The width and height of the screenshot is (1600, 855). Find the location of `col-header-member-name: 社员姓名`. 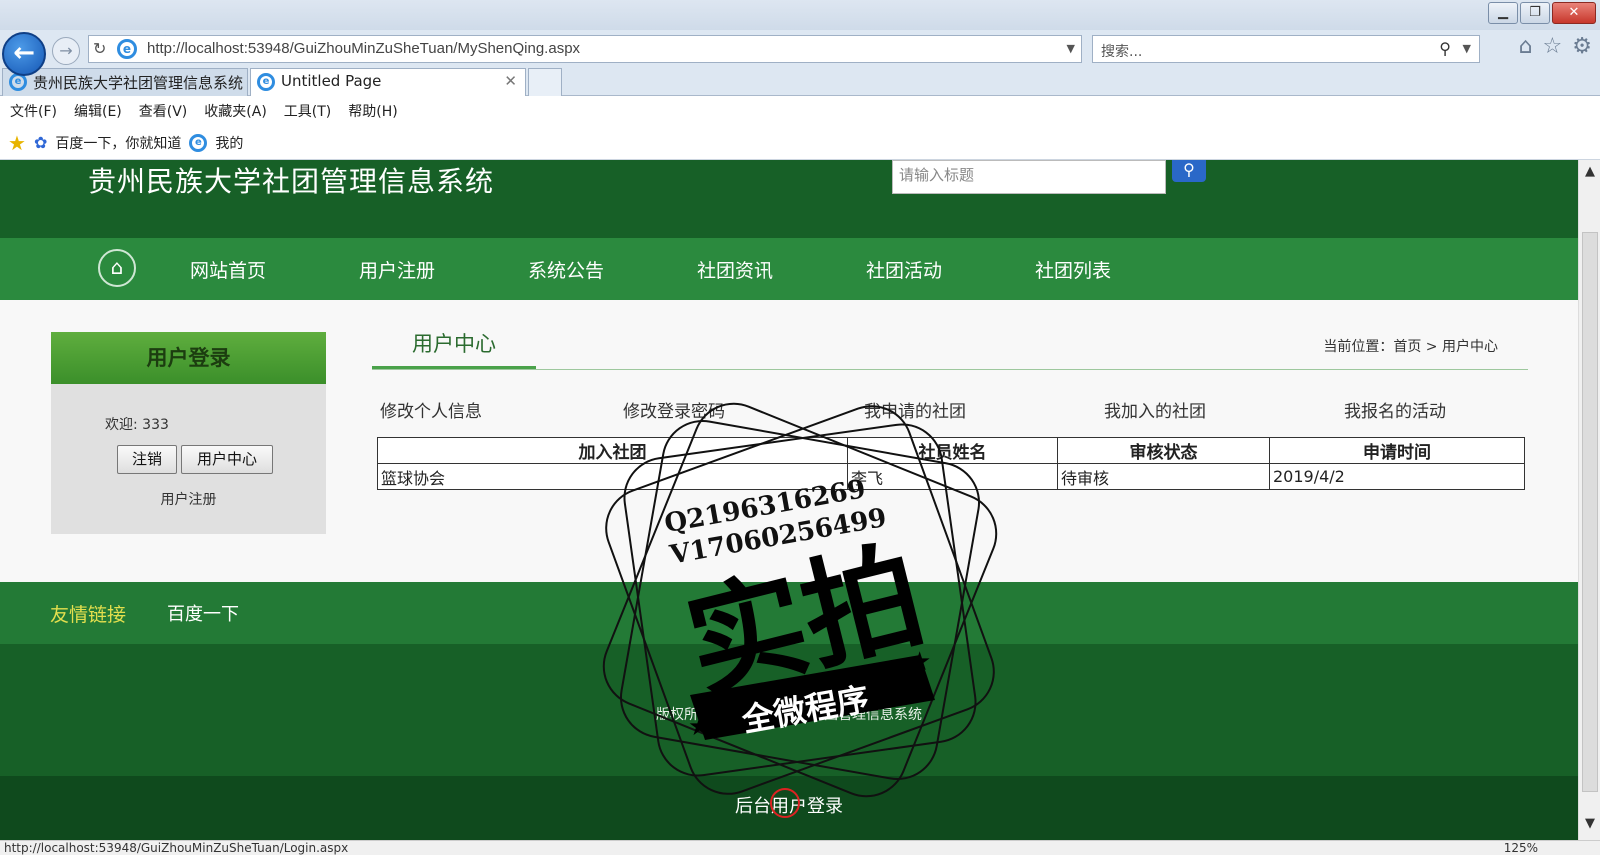

col-header-member-name: 社员姓名 is located at coordinates (952, 450).